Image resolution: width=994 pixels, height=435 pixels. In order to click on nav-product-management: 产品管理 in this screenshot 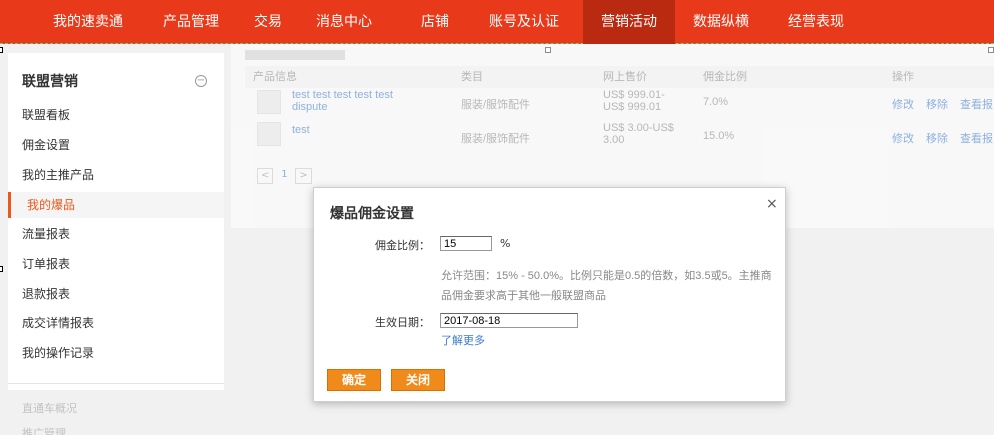, I will do `click(191, 22)`.